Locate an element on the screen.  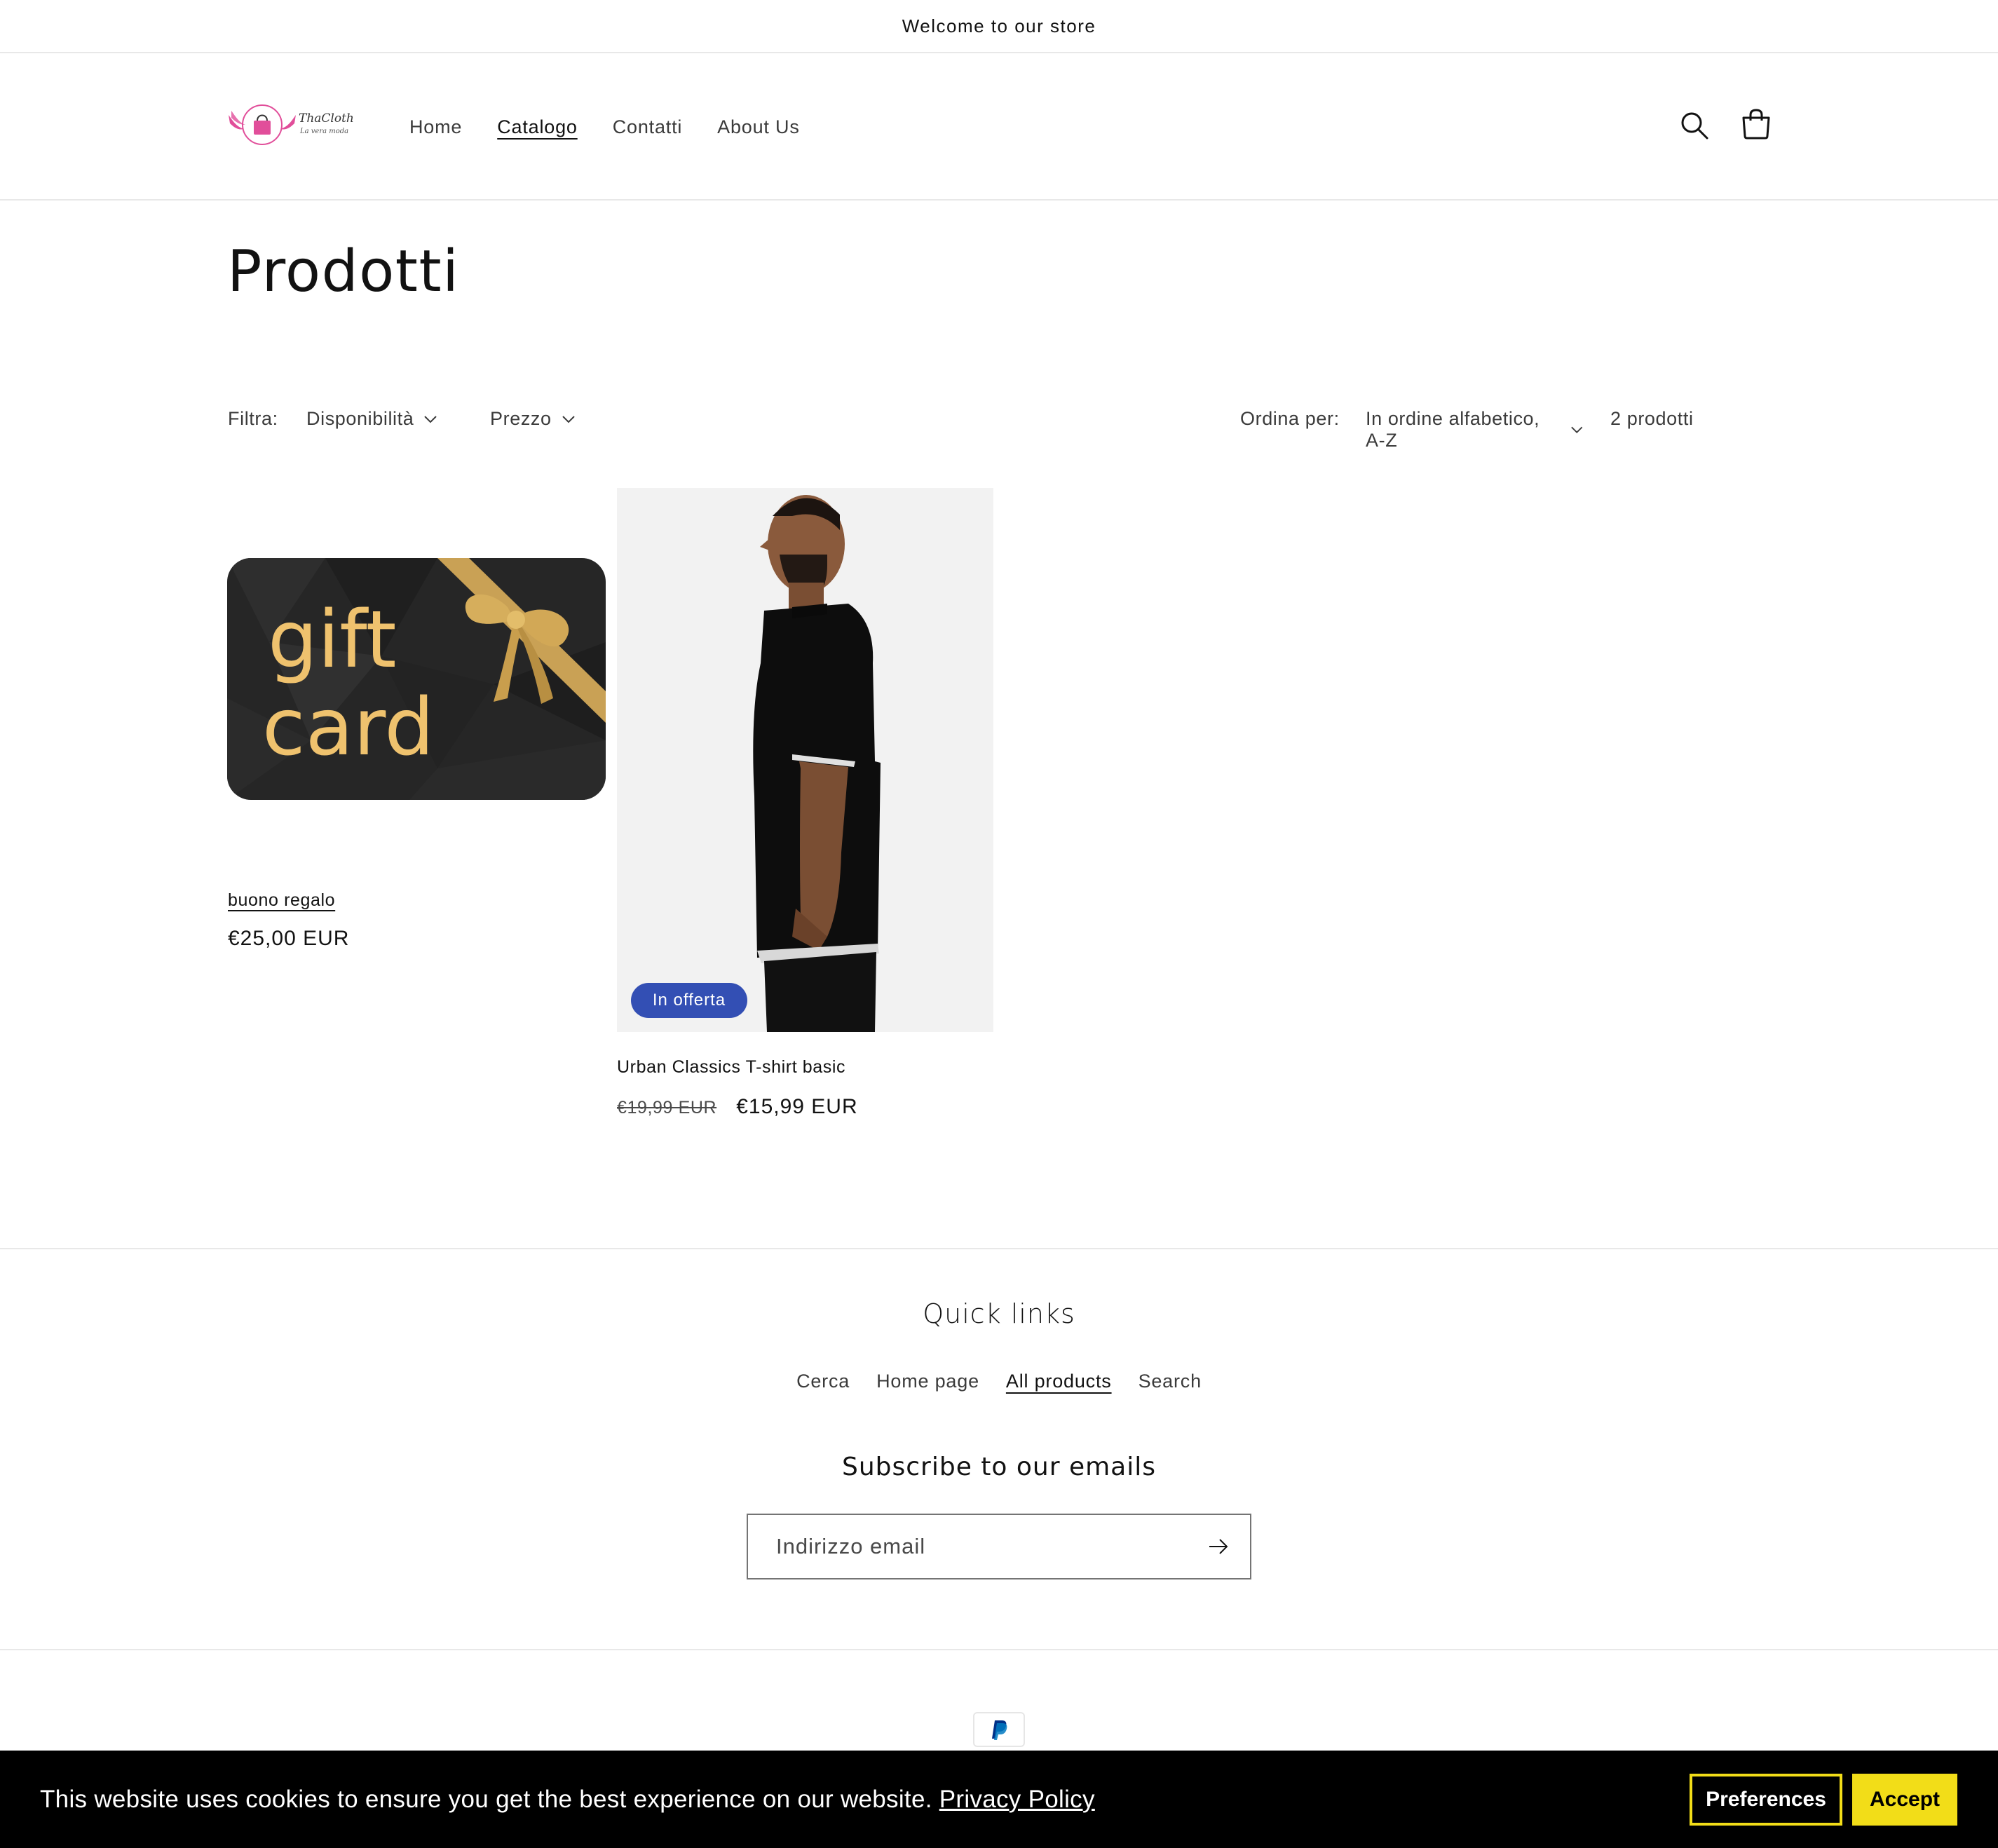
subscribe-title: Subscribe to our emails is located at coordinates (999, 1467).